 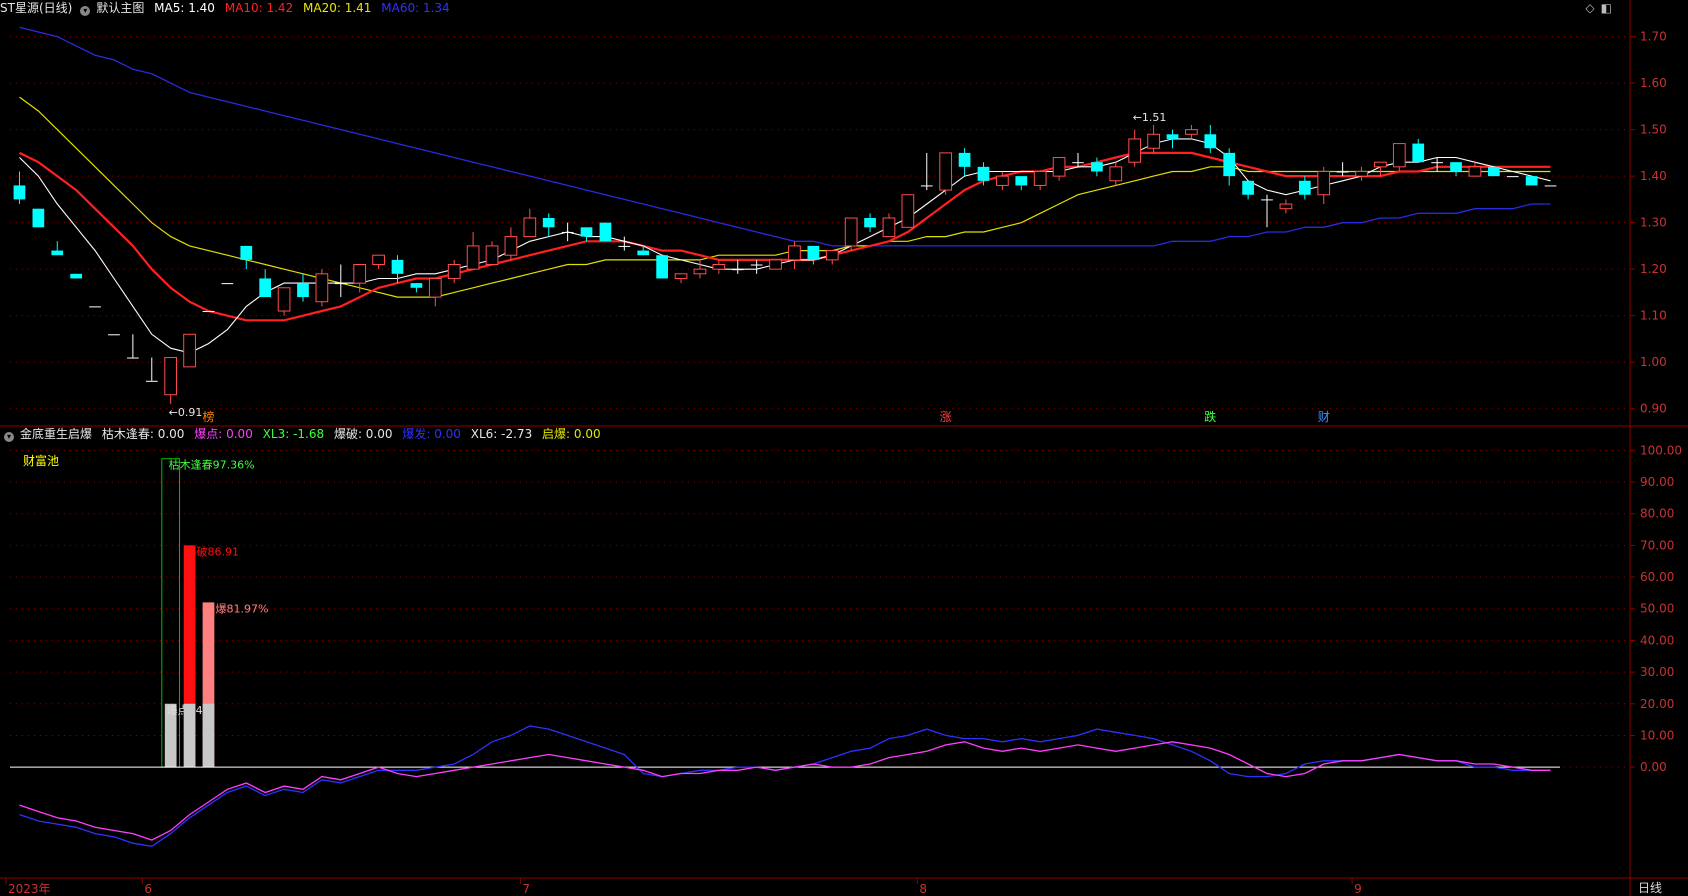 What do you see at coordinates (1657, 672) in the screenshot?
I see `sub-y-tick-label: 30.00` at bounding box center [1657, 672].